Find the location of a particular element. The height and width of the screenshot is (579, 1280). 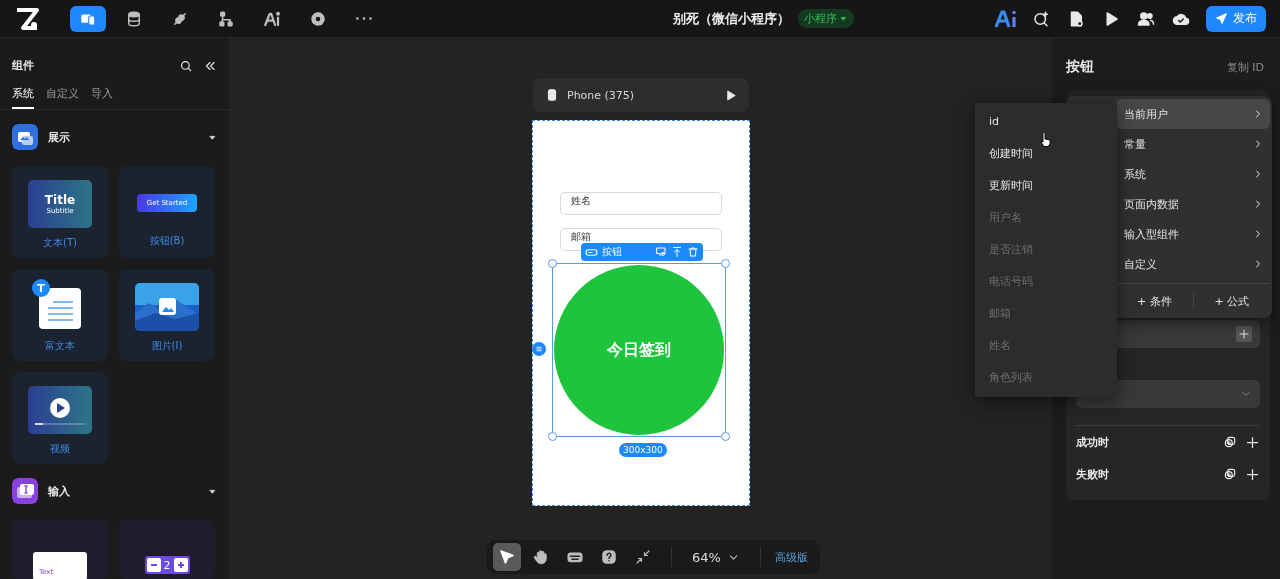

menu-item: 自定义 is located at coordinates (1193, 264).